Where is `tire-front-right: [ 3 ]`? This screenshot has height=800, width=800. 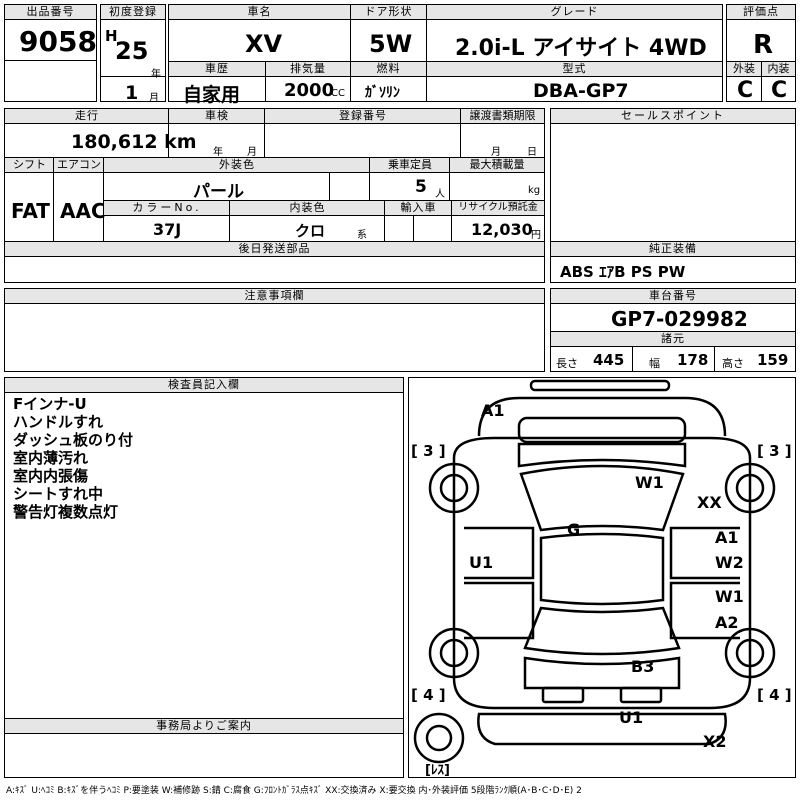
tire-front-right: [ 3 ] is located at coordinates (774, 451).